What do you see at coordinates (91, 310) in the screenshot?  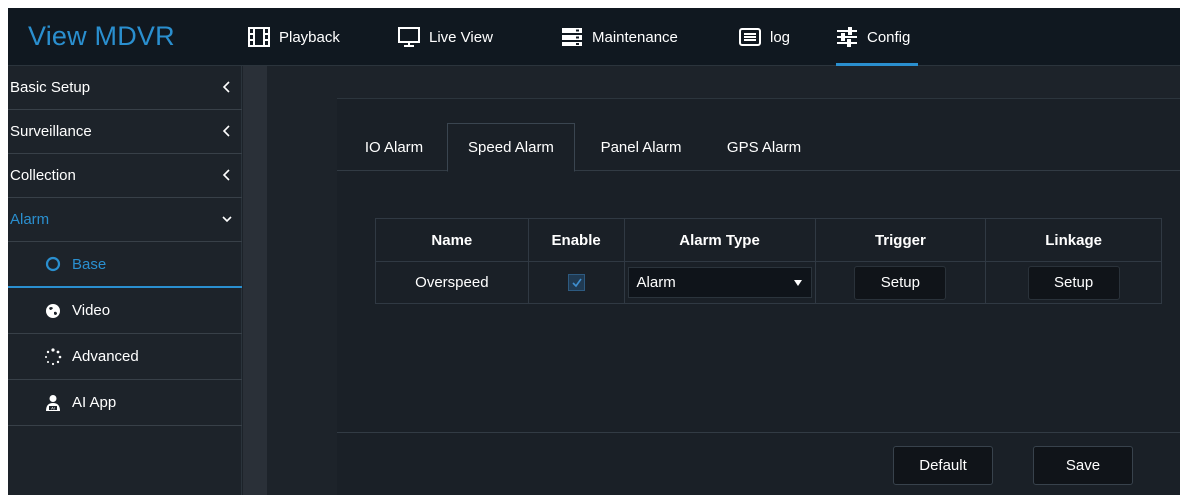 I see `sidebar-item-label: Video` at bounding box center [91, 310].